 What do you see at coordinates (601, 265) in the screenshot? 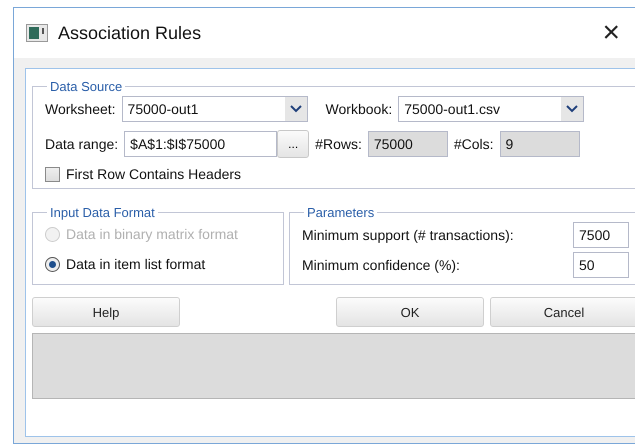
I see `parameter-field: 50` at bounding box center [601, 265].